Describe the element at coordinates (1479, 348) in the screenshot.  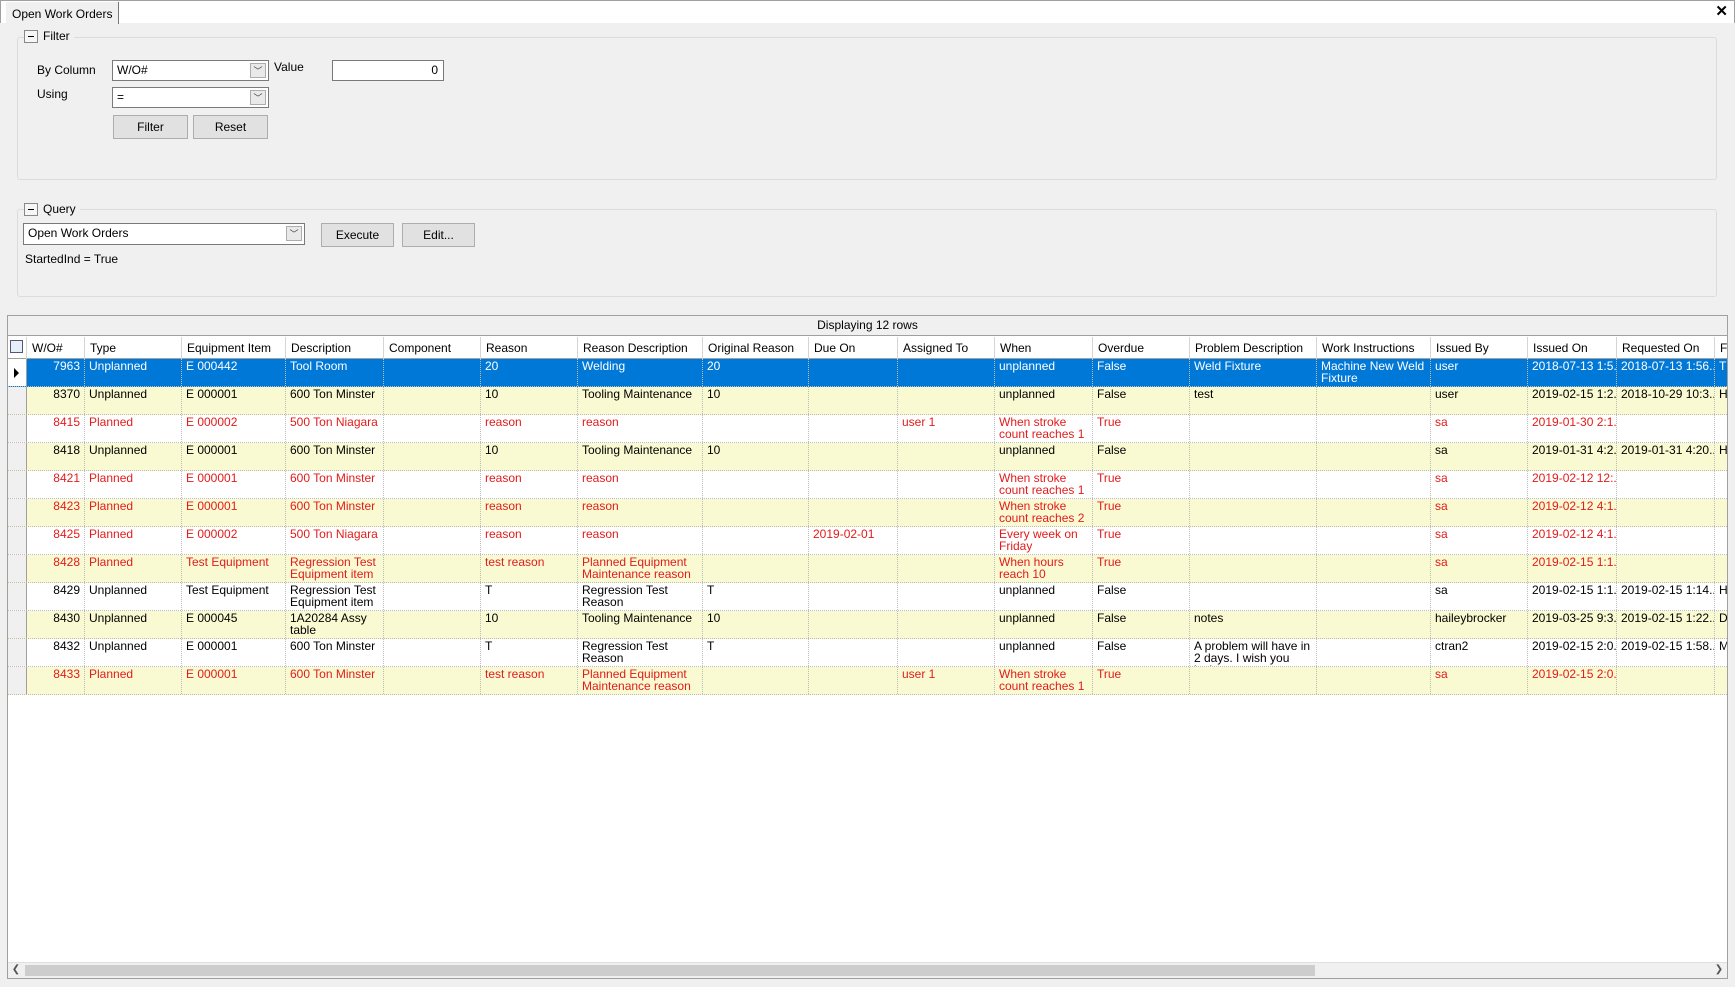
I see `column-header: Issued By` at that location.